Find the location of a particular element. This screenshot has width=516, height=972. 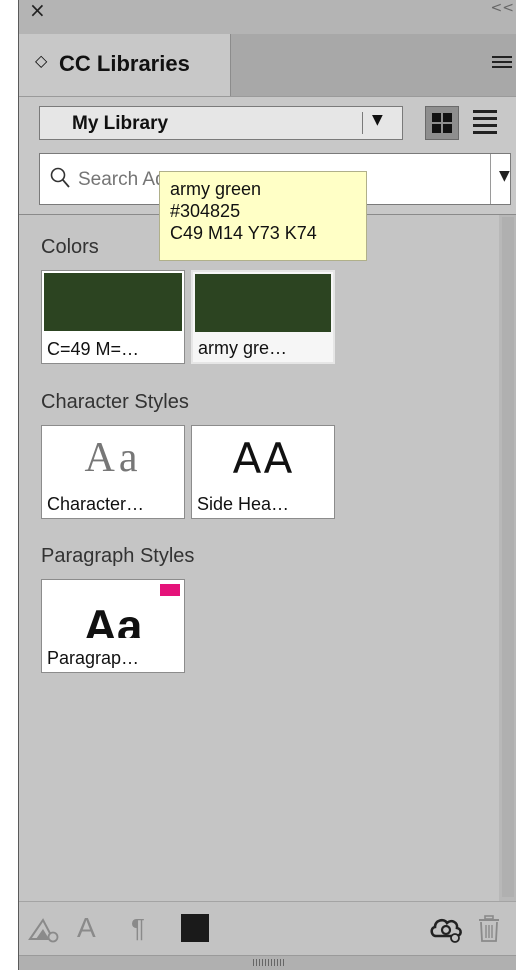

scrollbar-thumb is located at coordinates (508, 557).